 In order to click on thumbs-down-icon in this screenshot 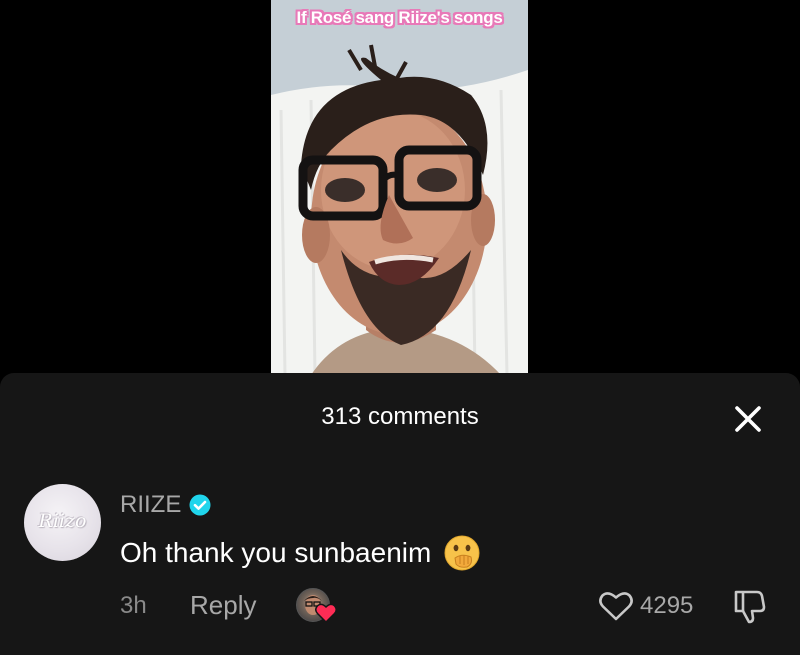, I will do `click(750, 607)`.